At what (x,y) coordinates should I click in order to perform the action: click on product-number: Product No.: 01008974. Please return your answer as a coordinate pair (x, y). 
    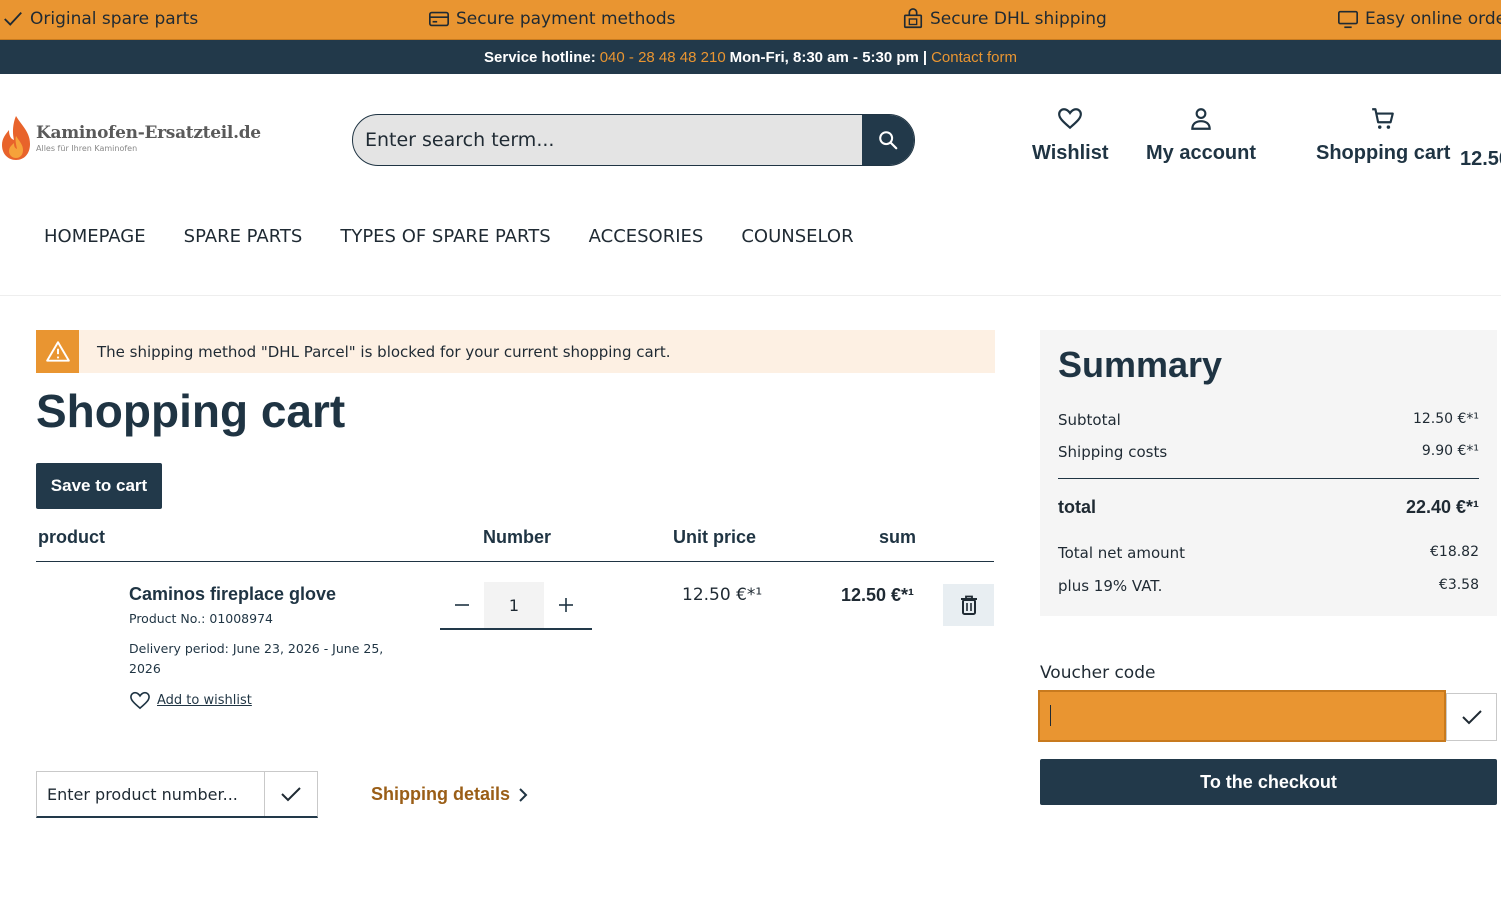
    Looking at the image, I should click on (201, 618).